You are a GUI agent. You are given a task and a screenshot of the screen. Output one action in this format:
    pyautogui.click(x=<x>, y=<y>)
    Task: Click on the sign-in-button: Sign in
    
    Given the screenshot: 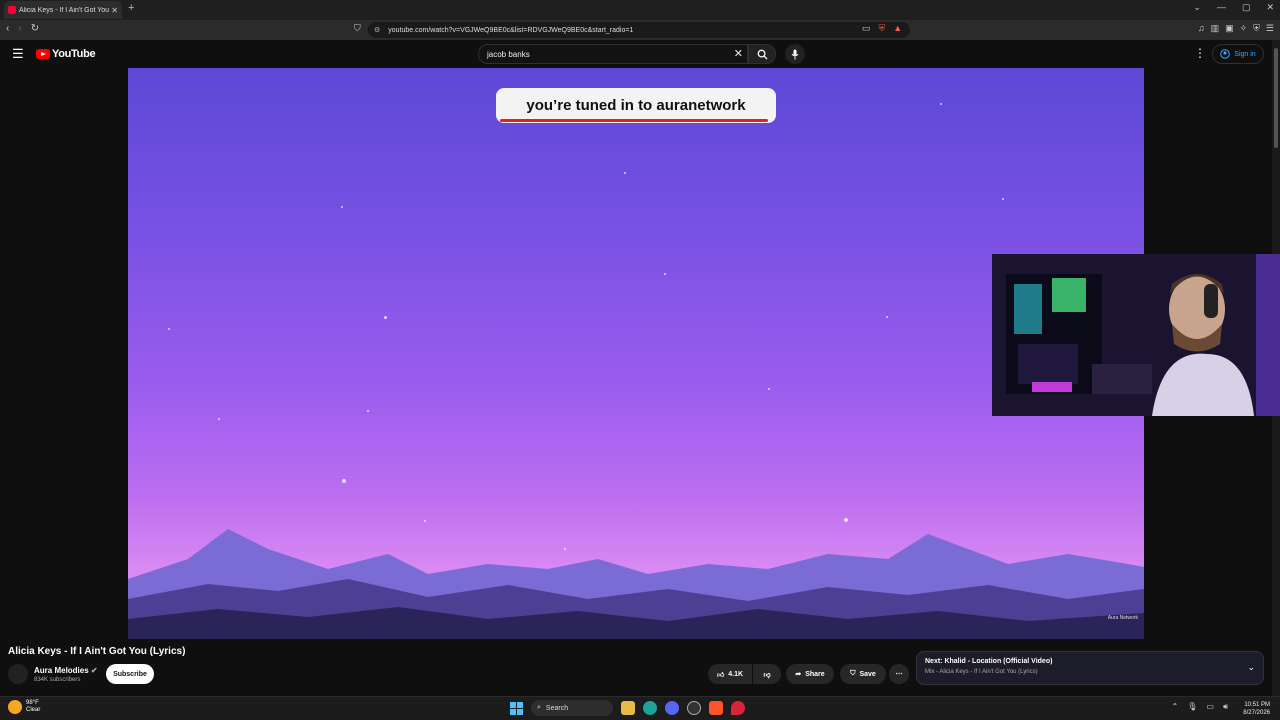 What is the action you would take?
    pyautogui.click(x=1238, y=54)
    